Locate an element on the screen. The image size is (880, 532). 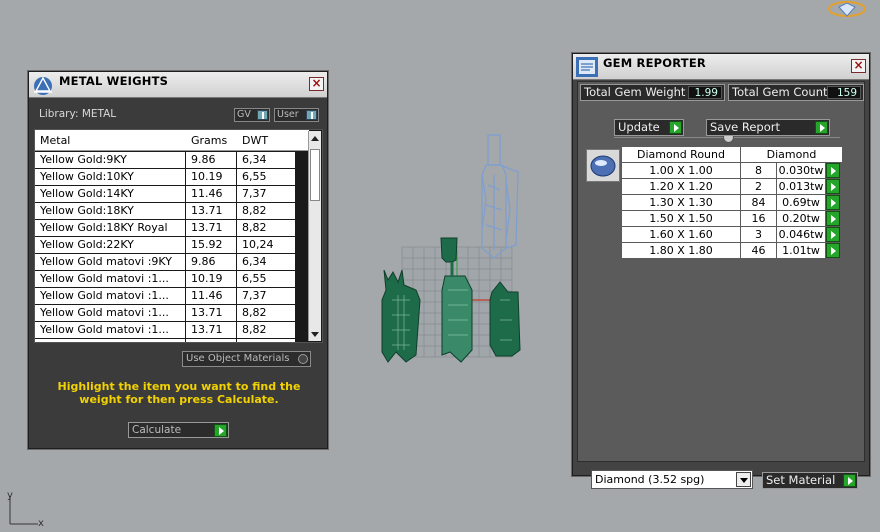
cell-count: 46 is located at coordinates (758, 250).